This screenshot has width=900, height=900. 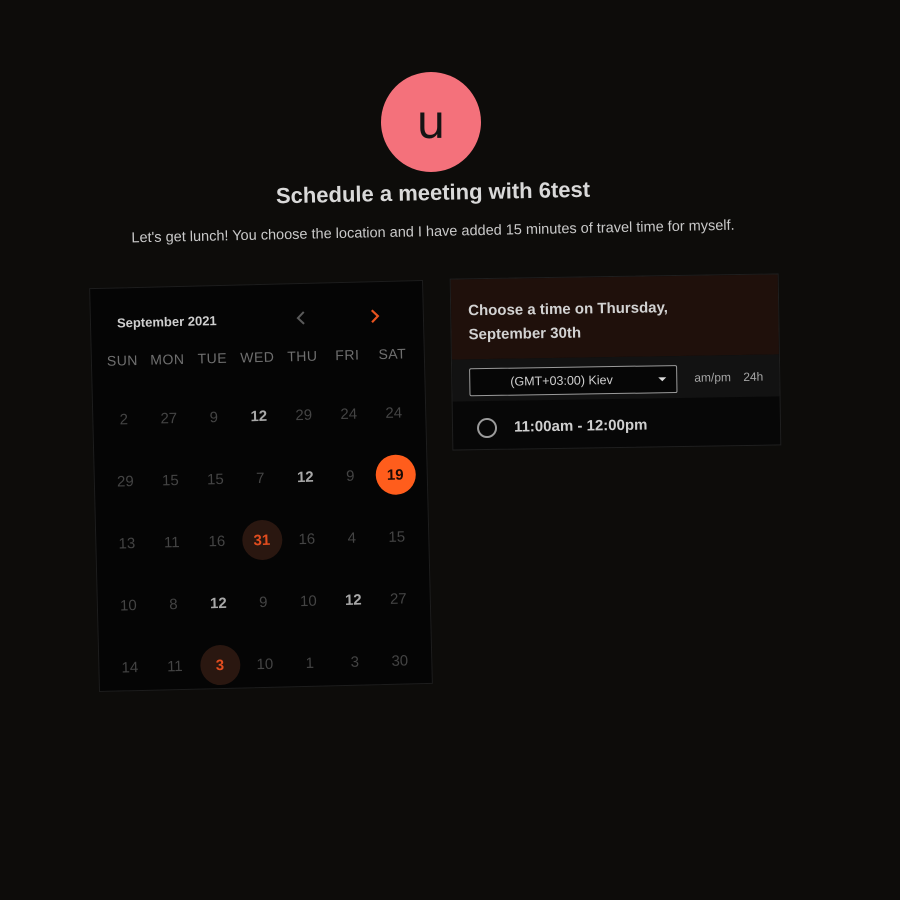 I want to click on calendar-day-marked: 3, so click(x=220, y=665).